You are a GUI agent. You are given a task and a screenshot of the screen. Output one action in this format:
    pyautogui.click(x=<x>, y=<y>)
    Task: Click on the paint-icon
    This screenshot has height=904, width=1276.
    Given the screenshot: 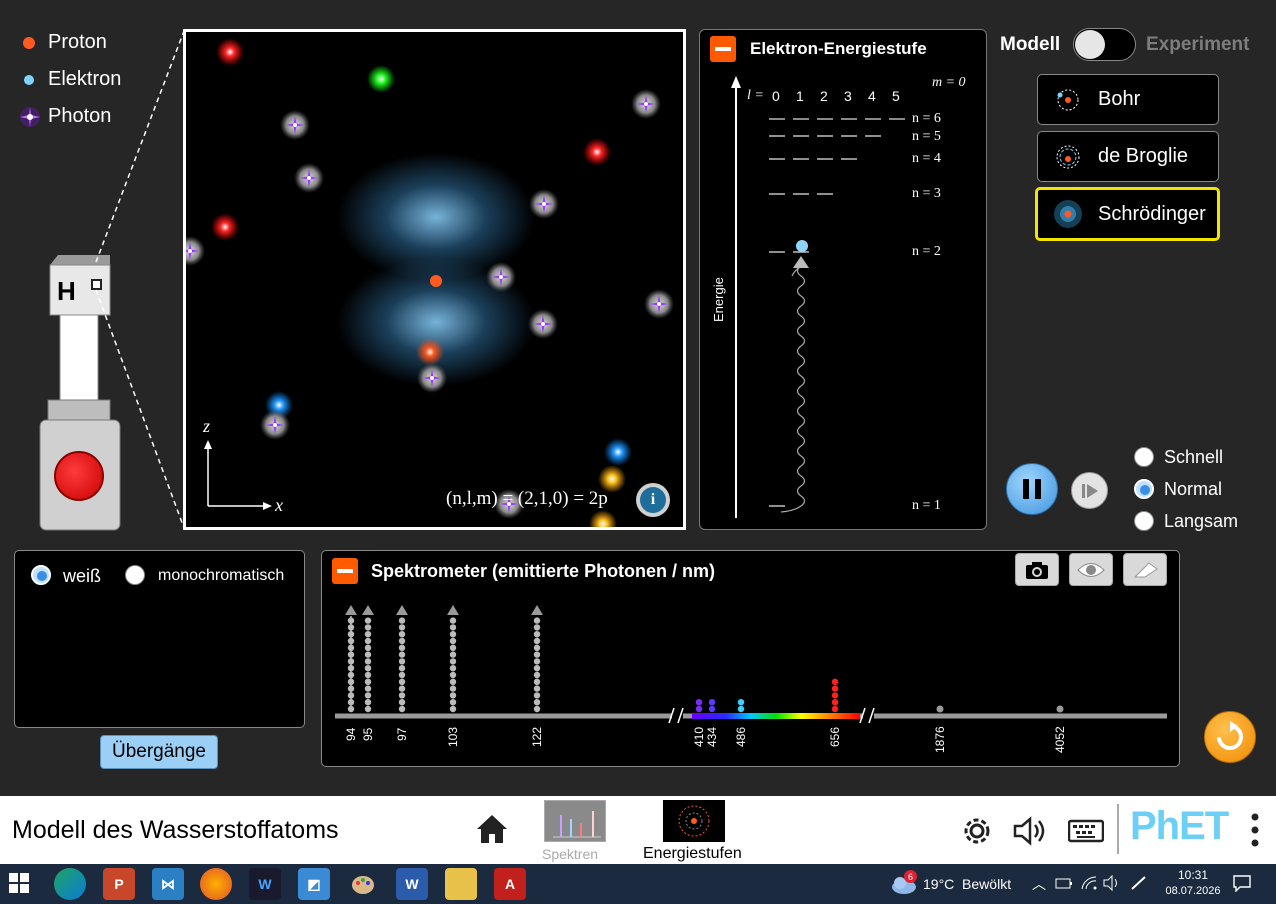 What is the action you would take?
    pyautogui.click(x=363, y=884)
    